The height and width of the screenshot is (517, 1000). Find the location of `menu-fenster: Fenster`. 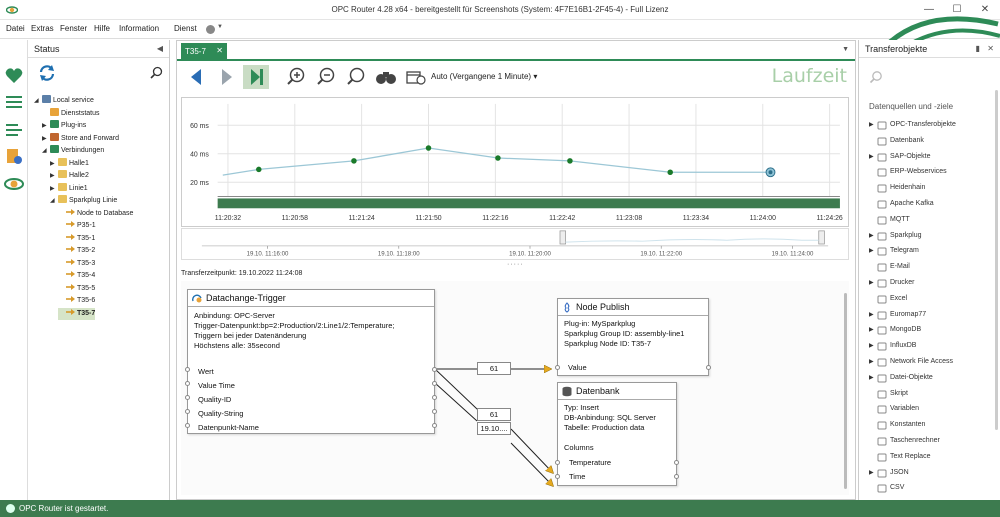

menu-fenster: Fenster is located at coordinates (73, 28).